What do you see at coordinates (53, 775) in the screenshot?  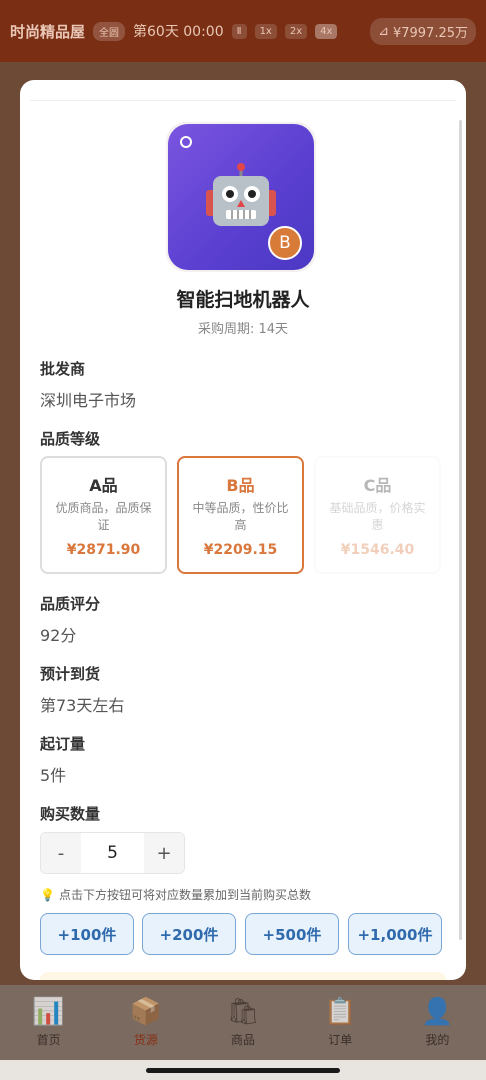 I see `moq-value: 5件` at bounding box center [53, 775].